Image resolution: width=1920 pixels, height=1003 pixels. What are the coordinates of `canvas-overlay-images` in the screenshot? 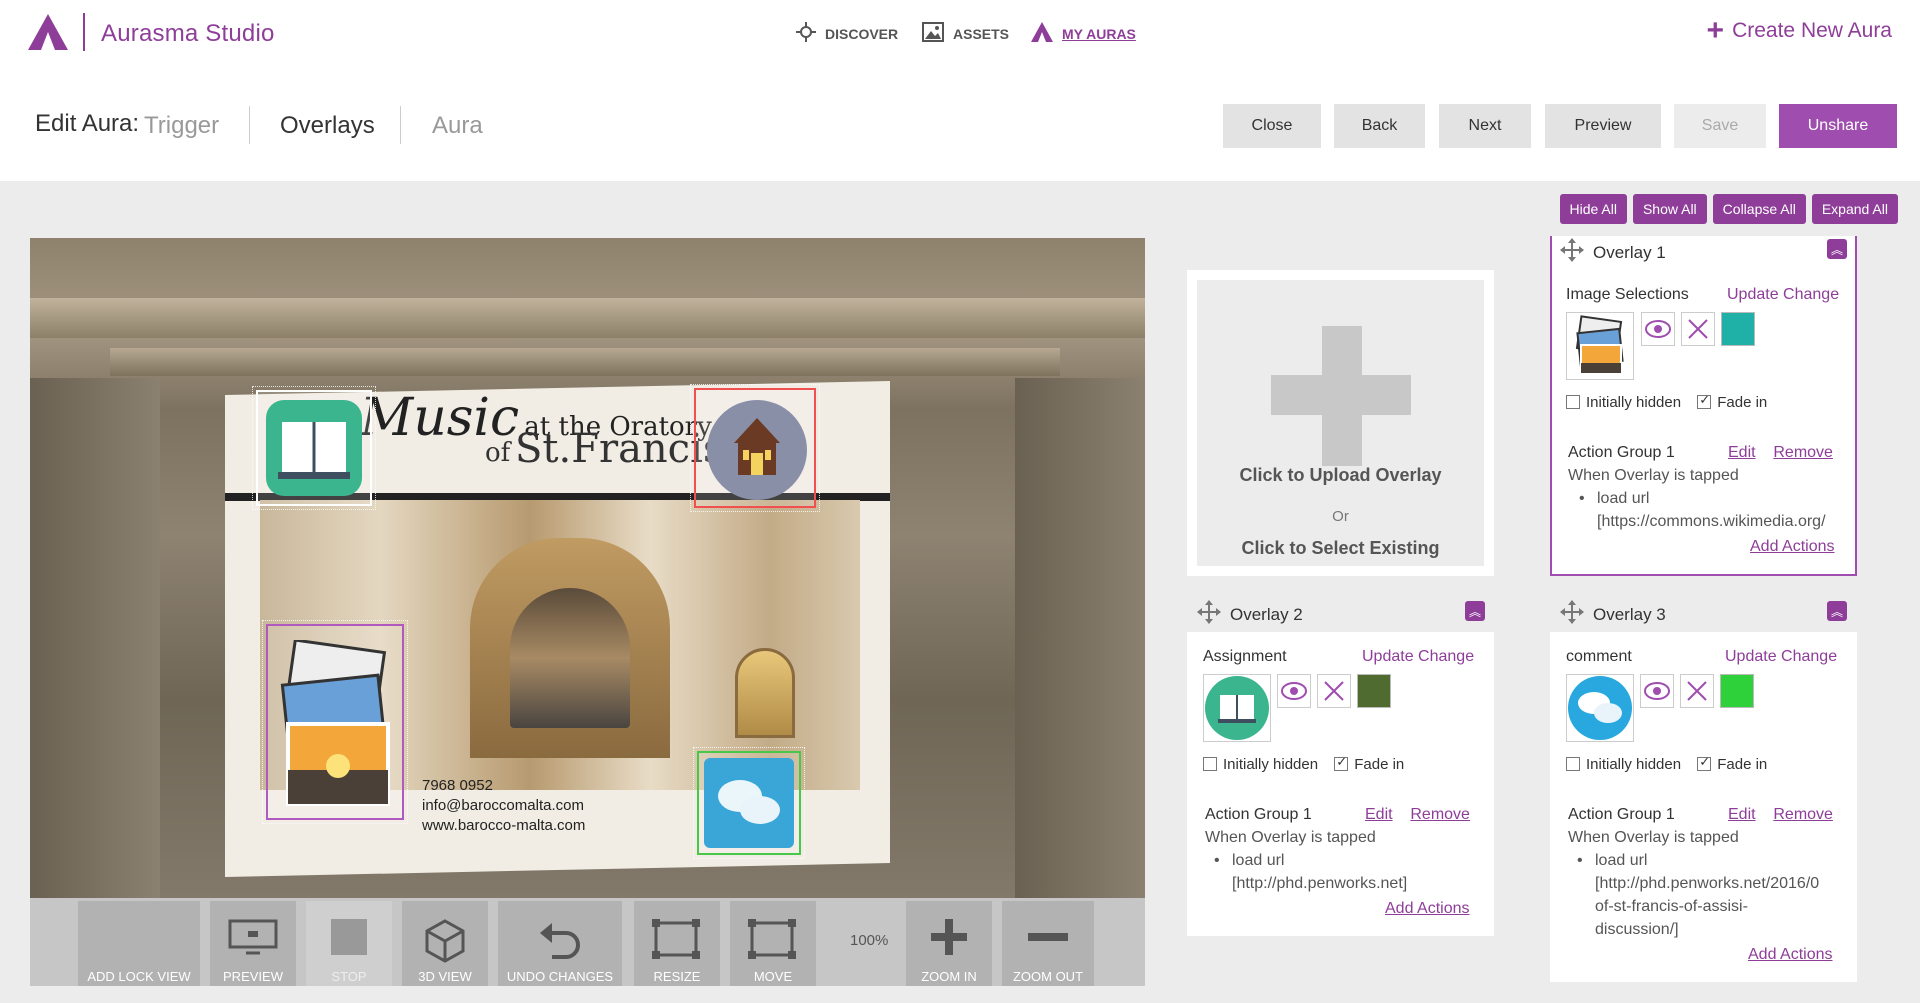 It's located at (335, 722).